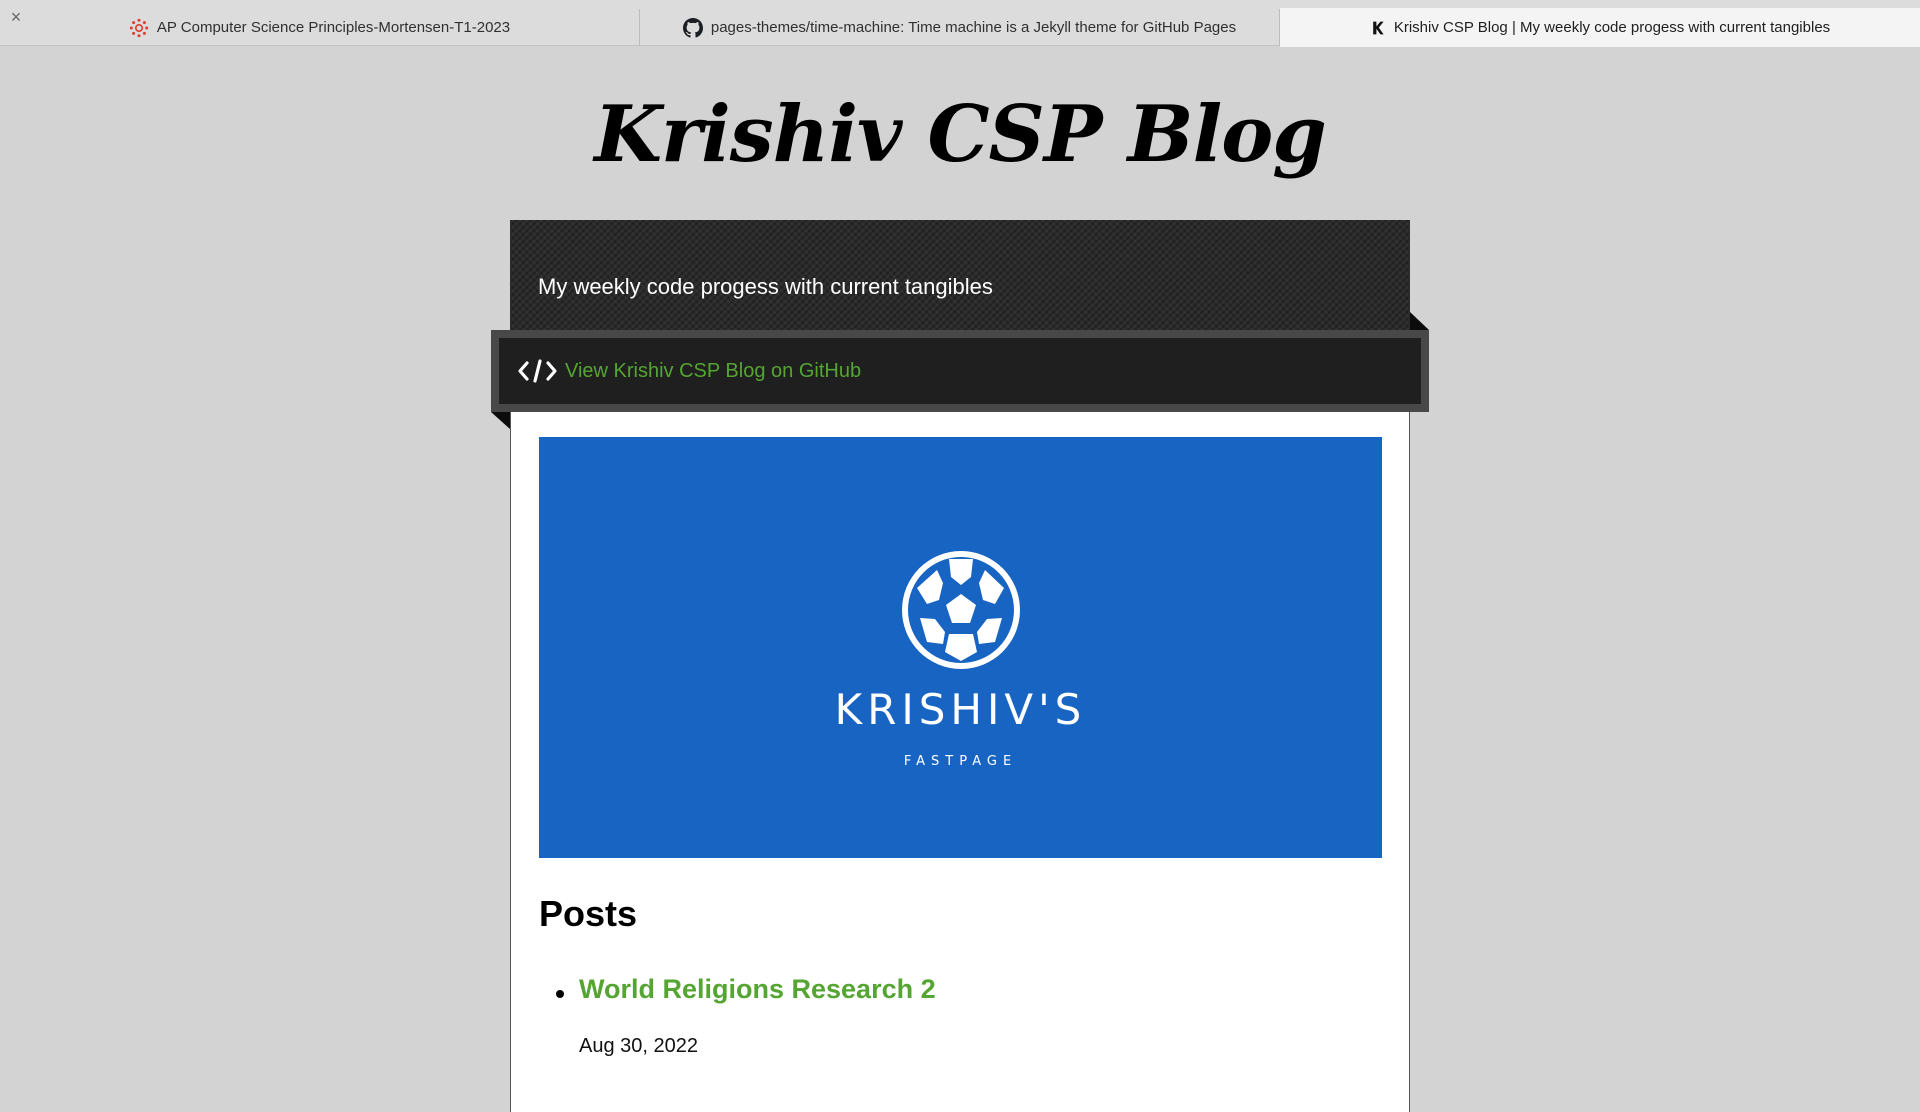 This screenshot has width=1920, height=1112. What do you see at coordinates (560, 994) in the screenshot?
I see `bullet-icon` at bounding box center [560, 994].